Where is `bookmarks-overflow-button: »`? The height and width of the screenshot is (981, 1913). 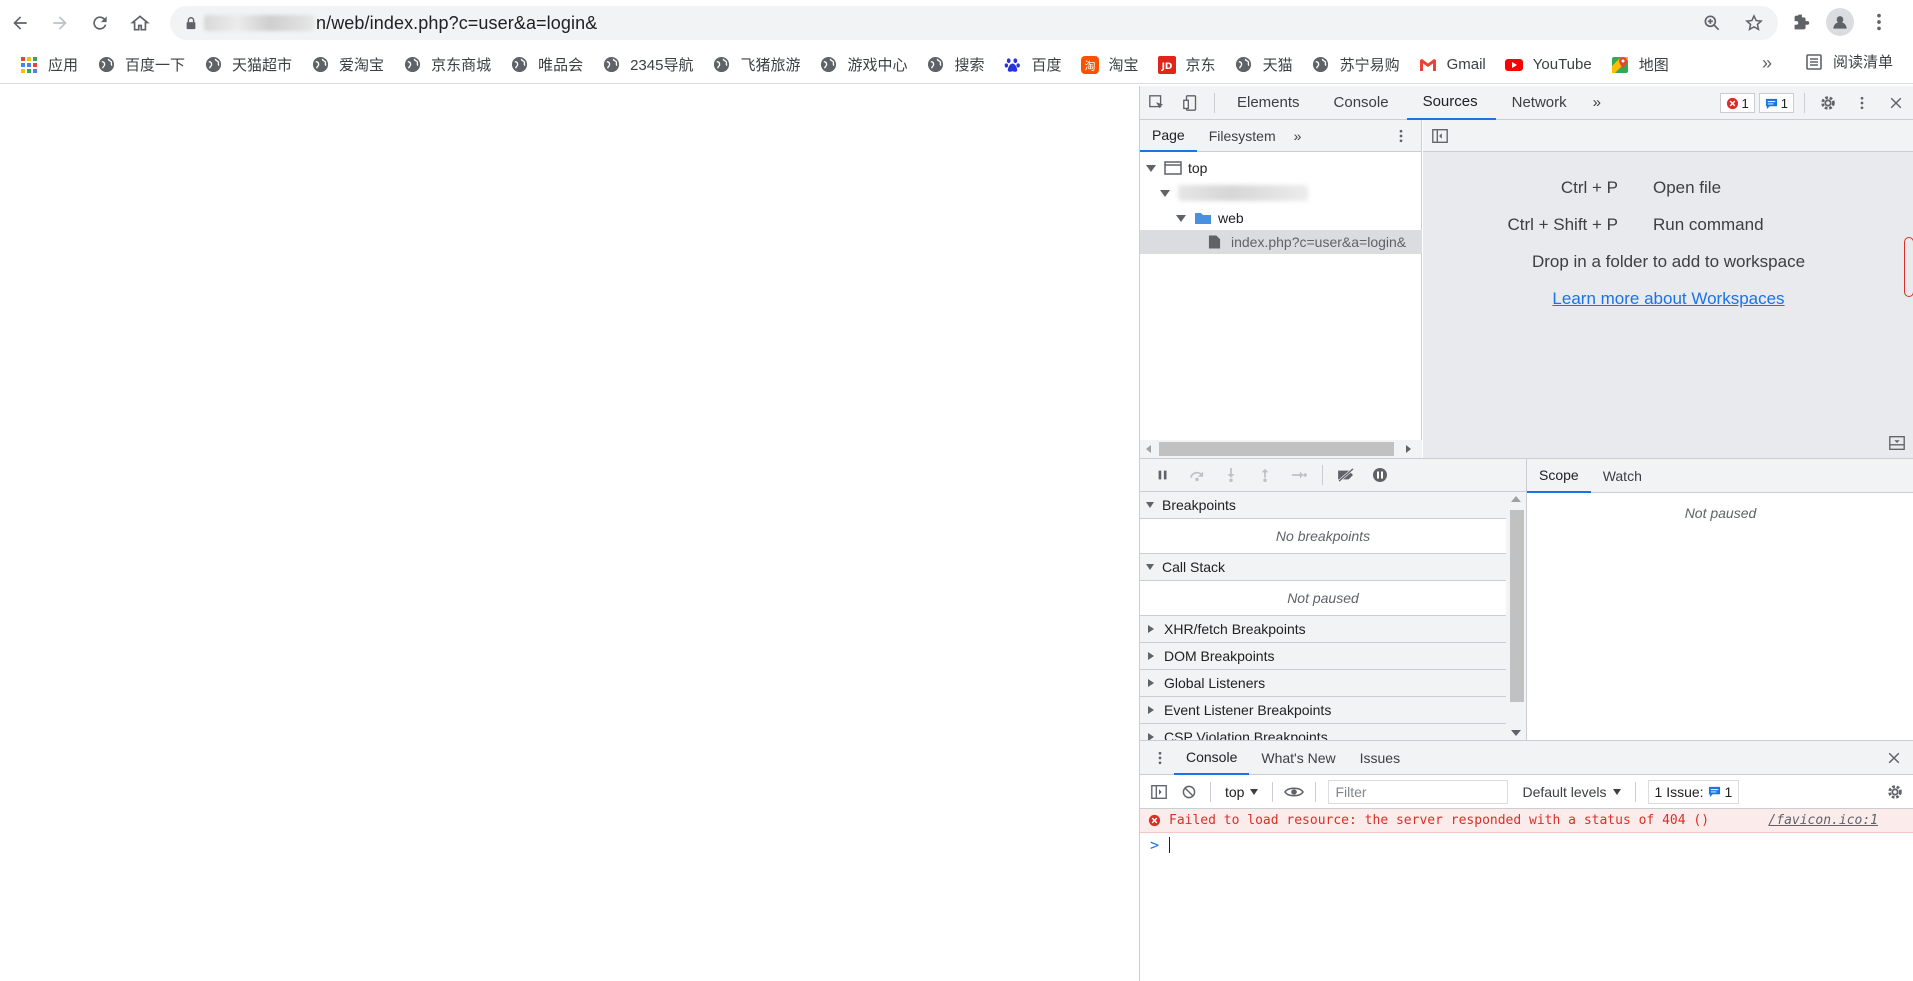
bookmarks-overflow-button: » is located at coordinates (1767, 63).